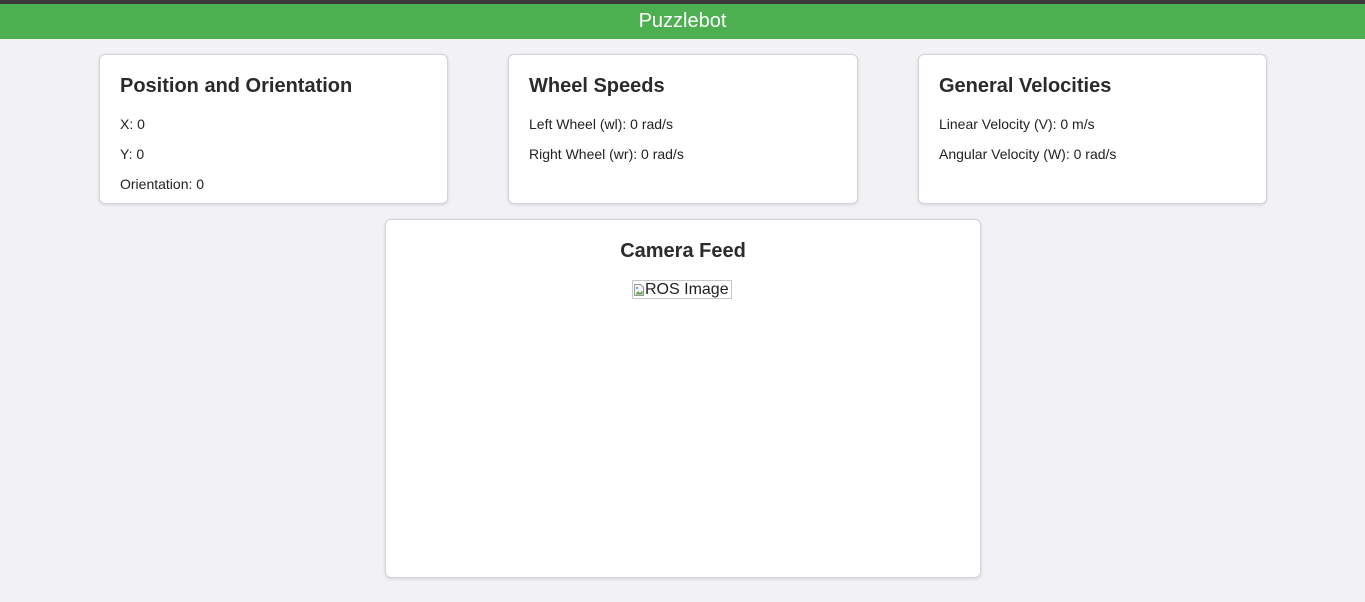 Image resolution: width=1365 pixels, height=602 pixels. I want to click on angular-velocity-value: Angular Velocity (W): 0 rad/s, so click(1028, 154).